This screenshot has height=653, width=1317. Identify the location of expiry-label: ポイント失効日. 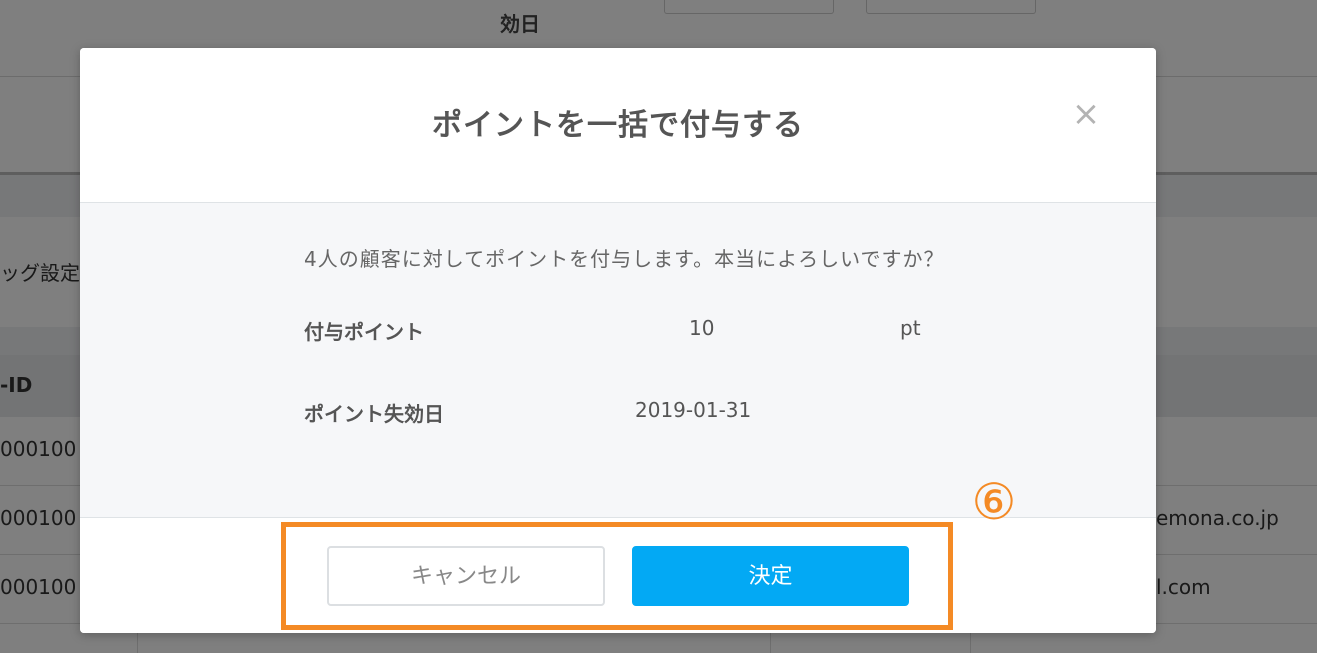
(374, 414).